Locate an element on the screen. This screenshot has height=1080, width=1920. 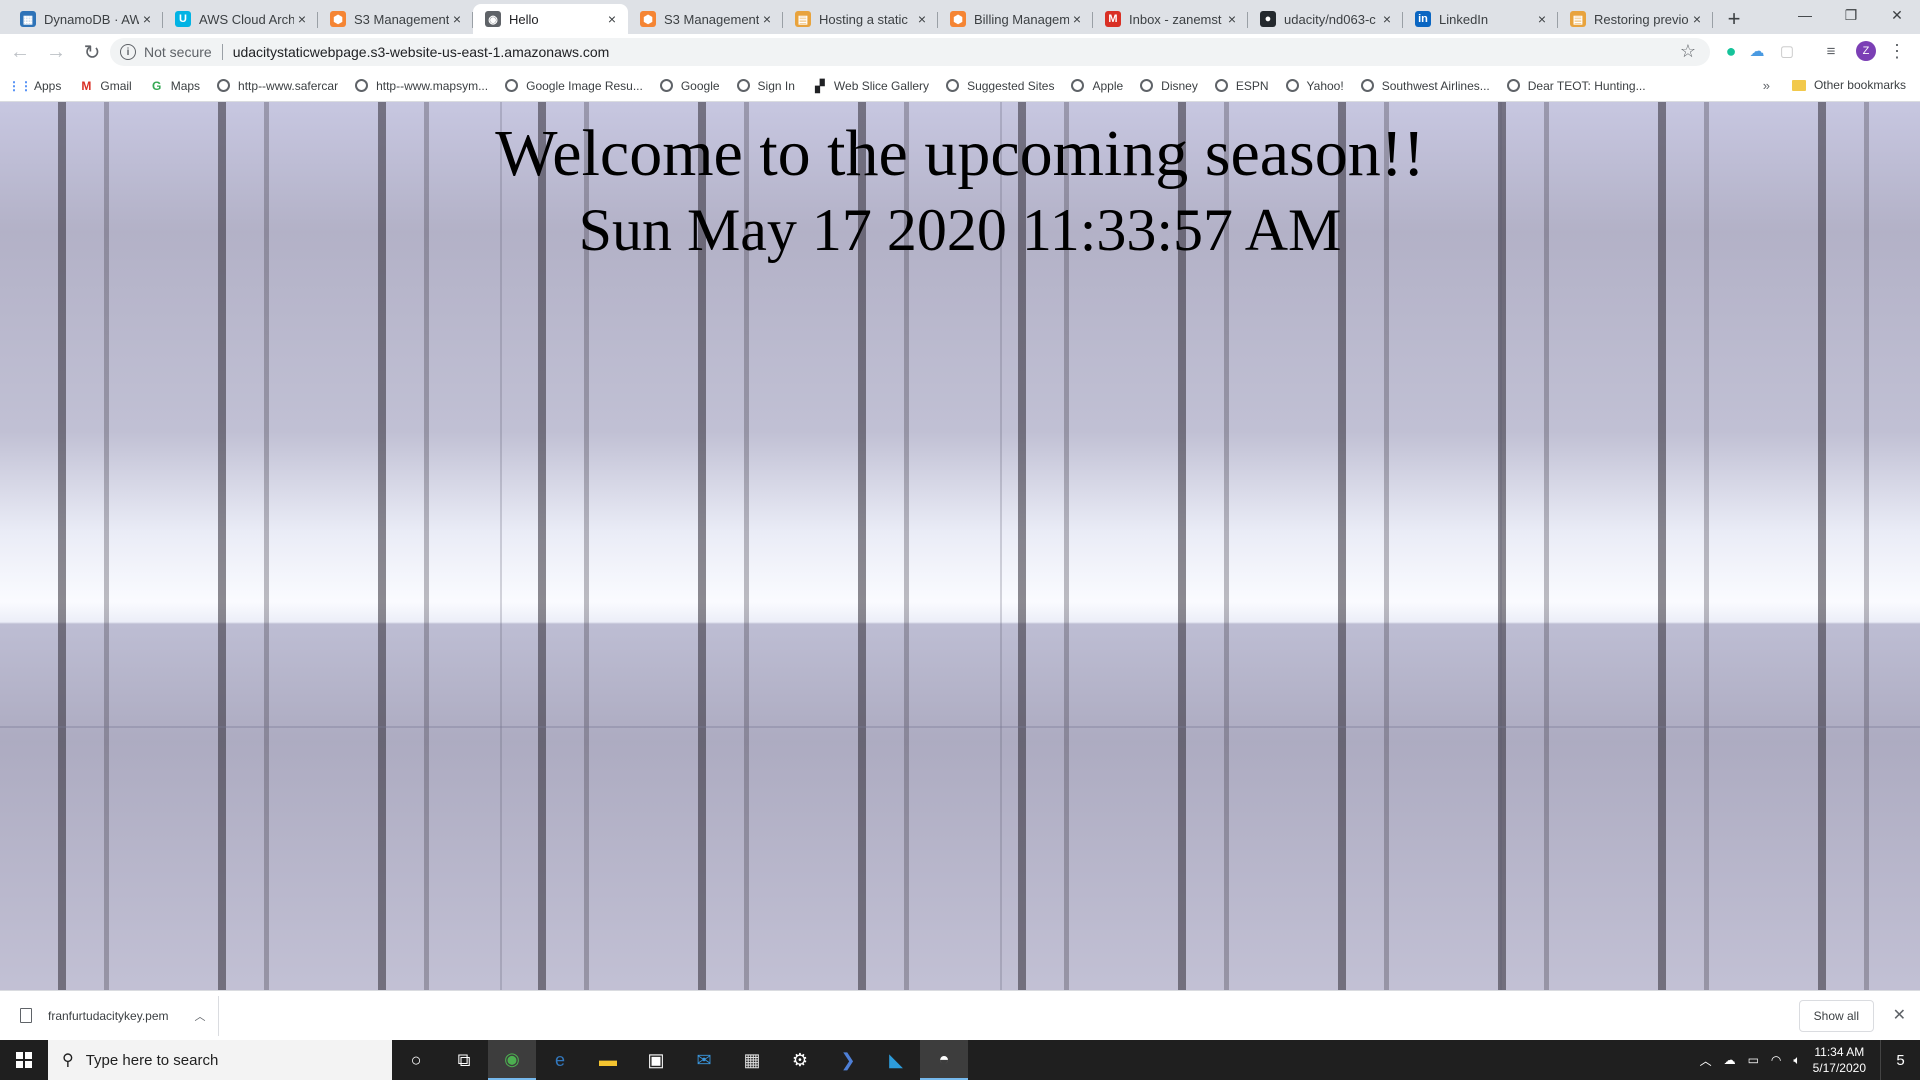
media-control-icon: ≡ is located at coordinates (1831, 51).